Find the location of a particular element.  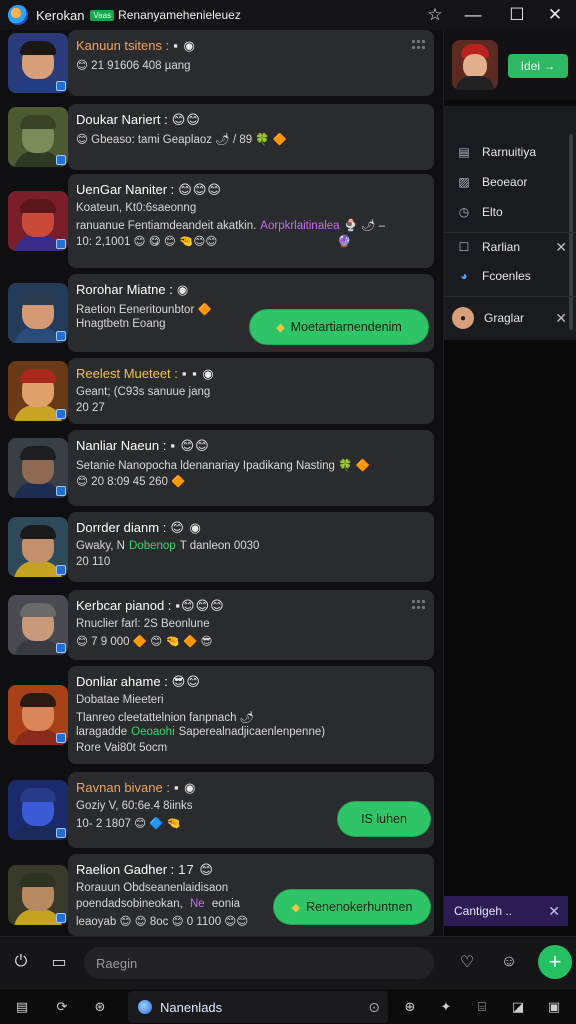

globe-icon: ◕ is located at coordinates (464, 276).